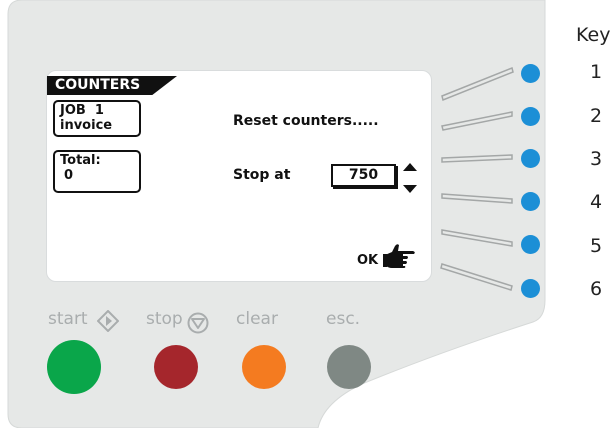  What do you see at coordinates (198, 323) in the screenshot?
I see `stop-triangle-icon` at bounding box center [198, 323].